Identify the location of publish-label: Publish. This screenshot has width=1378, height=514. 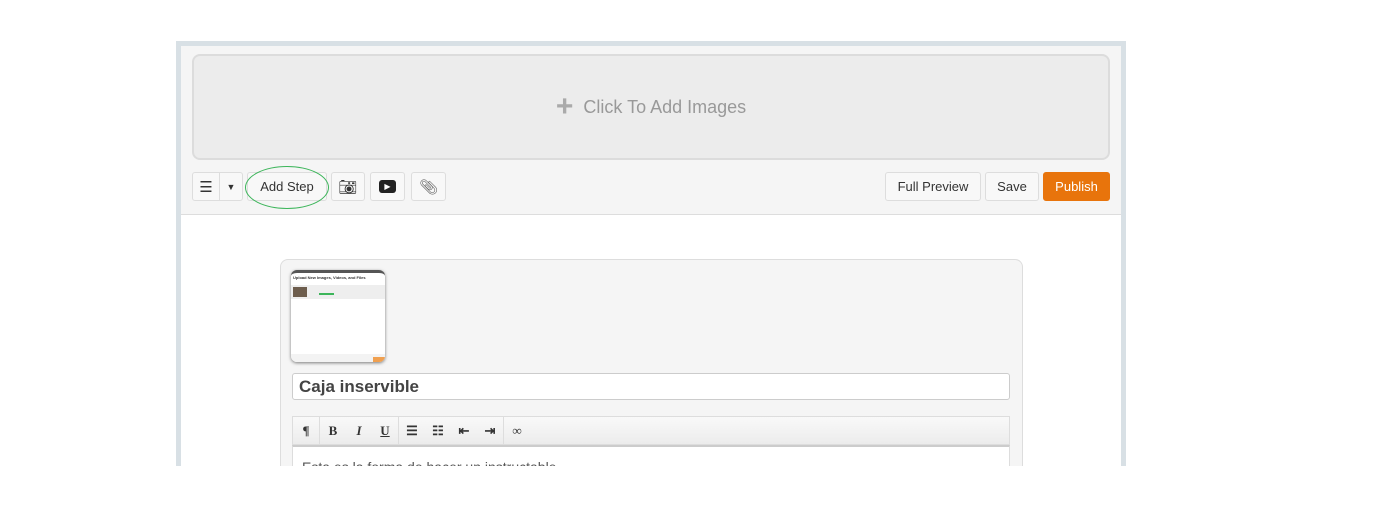
(1076, 186).